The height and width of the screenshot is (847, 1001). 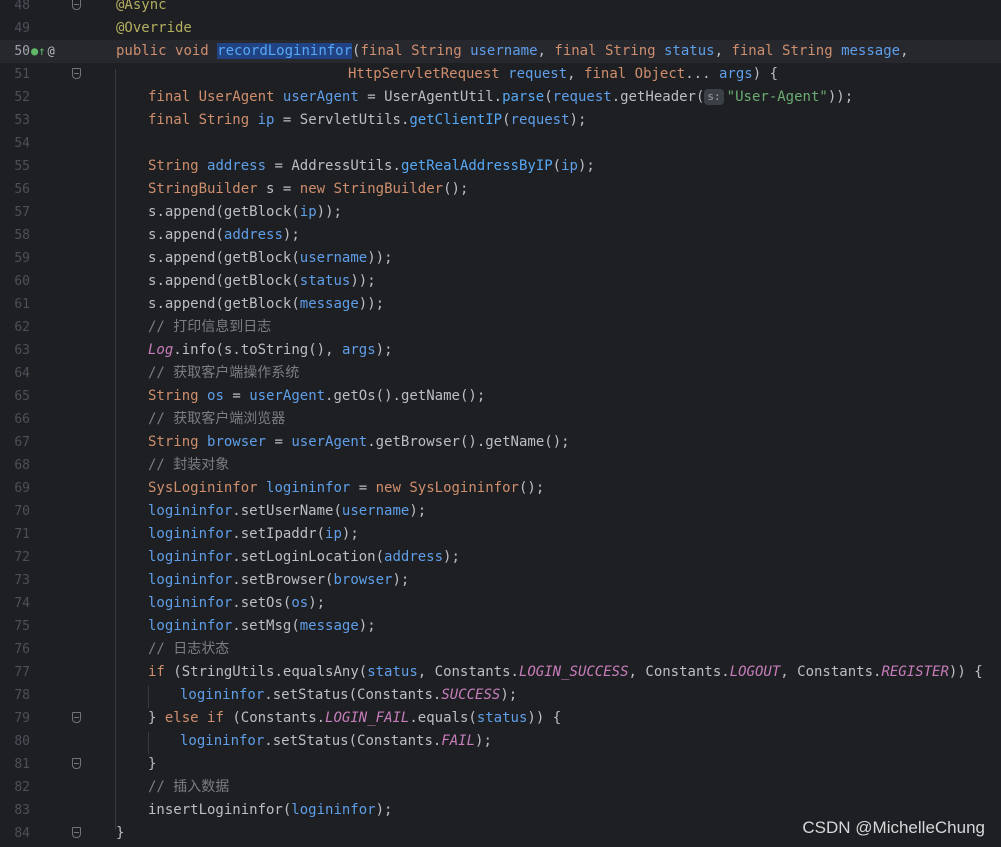 I want to click on code-line: 63 Log.info(s.toString(), args);, so click(x=500, y=350).